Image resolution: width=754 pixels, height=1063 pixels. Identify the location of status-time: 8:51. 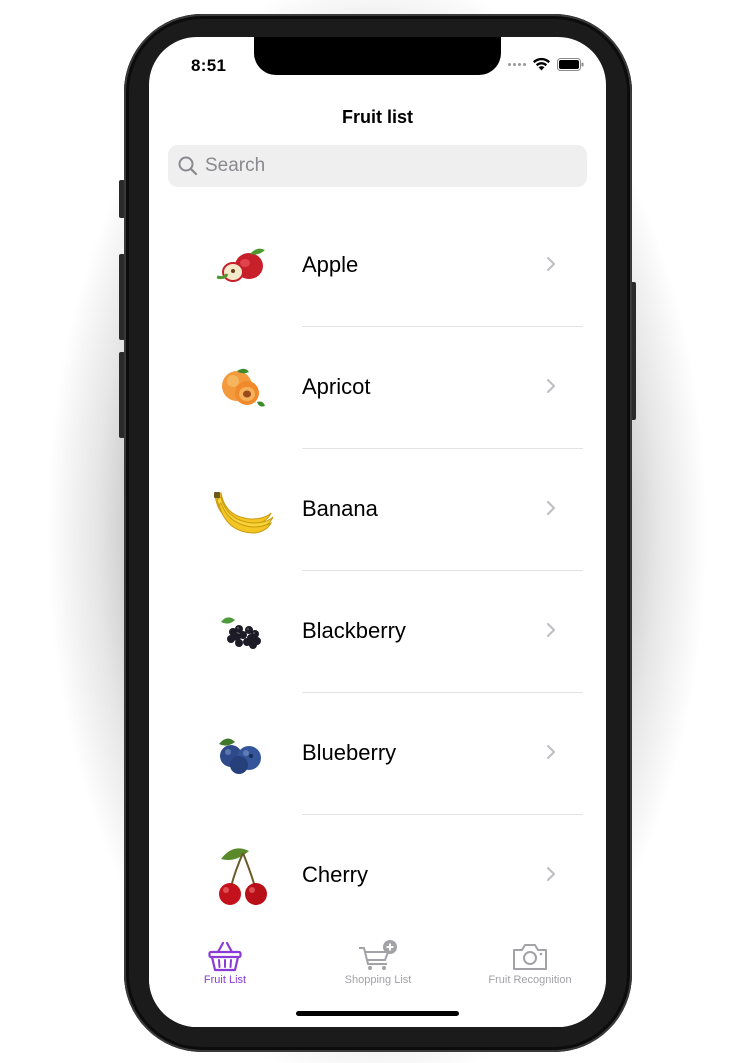
(209, 65).